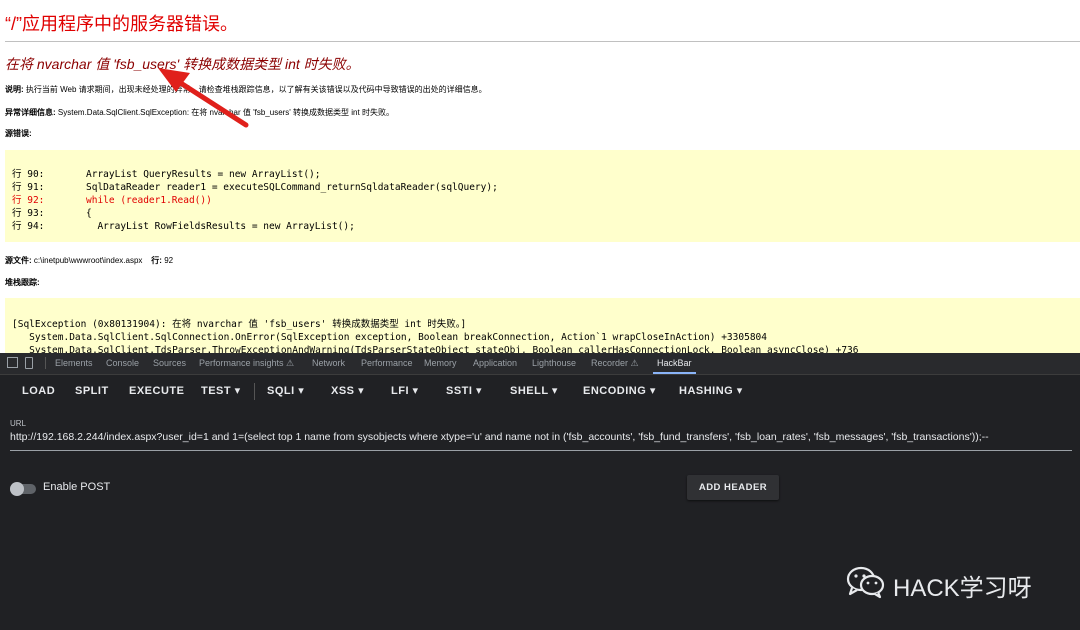 This screenshot has width=1080, height=630. Describe the element at coordinates (387, 363) in the screenshot. I see `tab-performance: Performance` at that location.